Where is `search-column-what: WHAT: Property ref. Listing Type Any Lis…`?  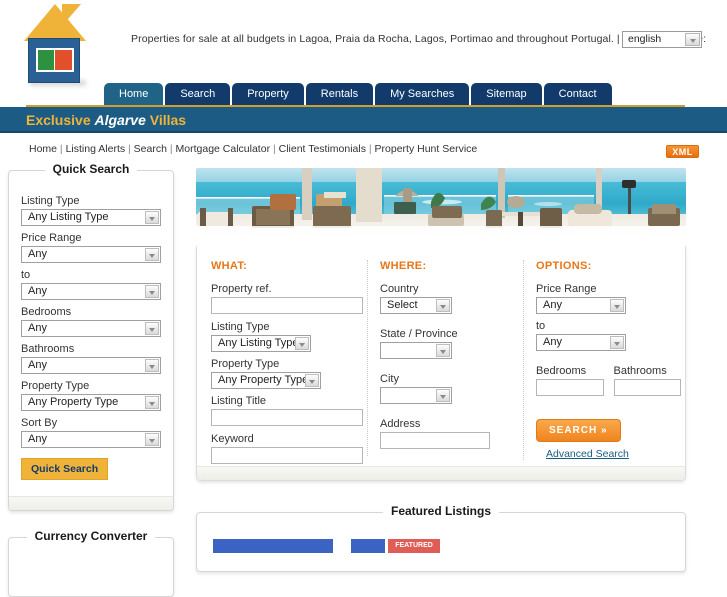 search-column-what: WHAT: Property ref. Listing Type Any Lis… is located at coordinates (287, 365).